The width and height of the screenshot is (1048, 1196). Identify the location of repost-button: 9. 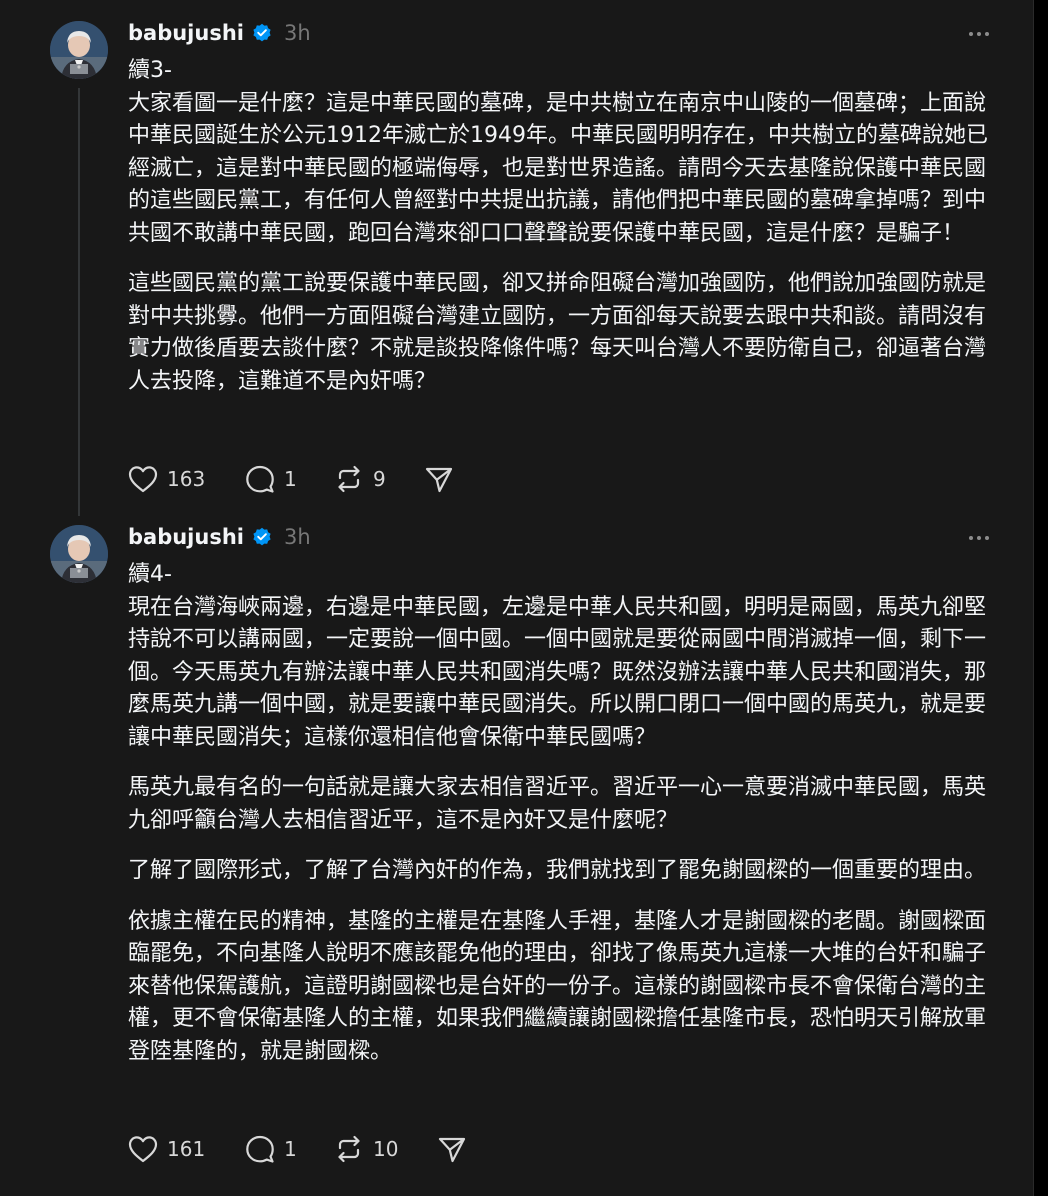
(378, 479).